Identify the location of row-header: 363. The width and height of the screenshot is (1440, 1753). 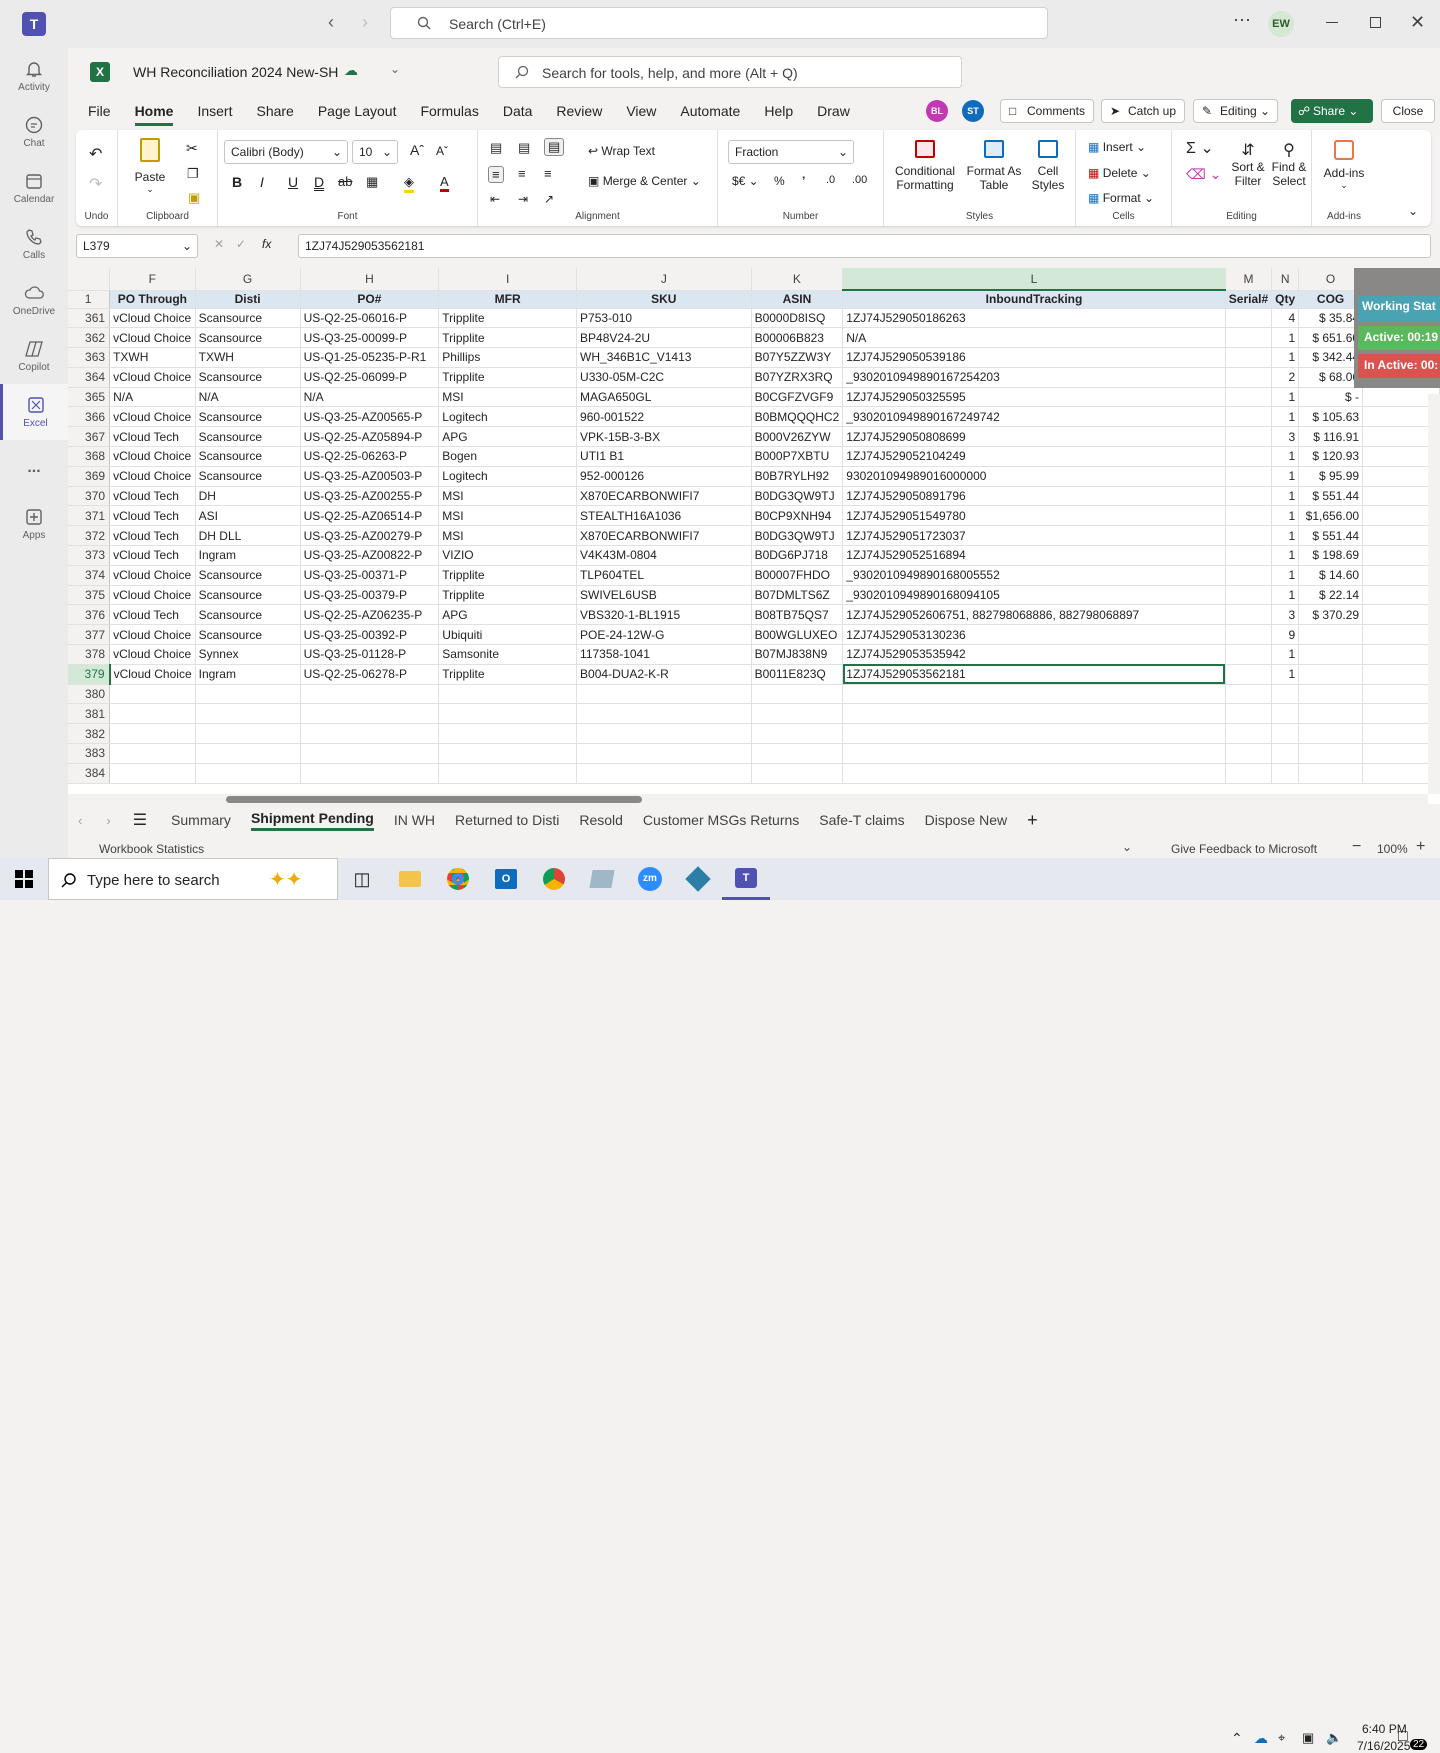
(89, 357).